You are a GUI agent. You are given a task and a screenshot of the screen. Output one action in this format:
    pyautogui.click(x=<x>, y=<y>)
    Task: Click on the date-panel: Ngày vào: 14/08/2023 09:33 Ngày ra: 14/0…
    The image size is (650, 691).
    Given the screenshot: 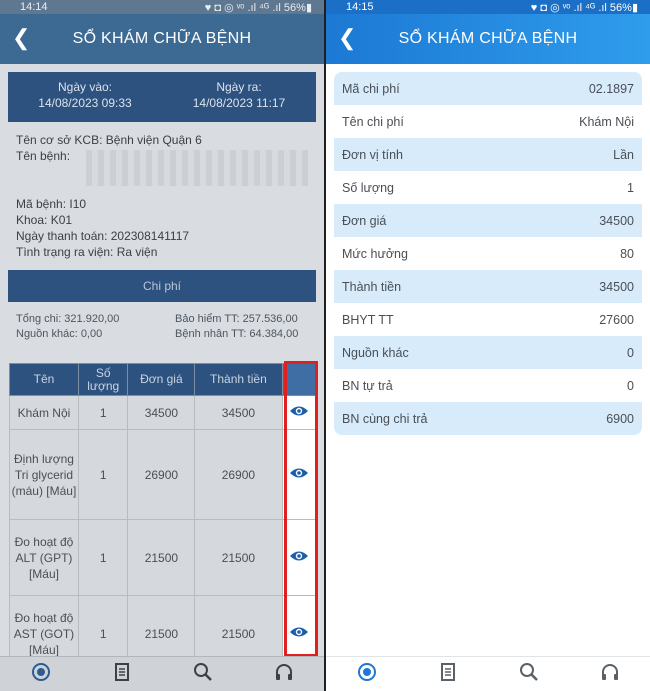 What is the action you would take?
    pyautogui.click(x=162, y=97)
    